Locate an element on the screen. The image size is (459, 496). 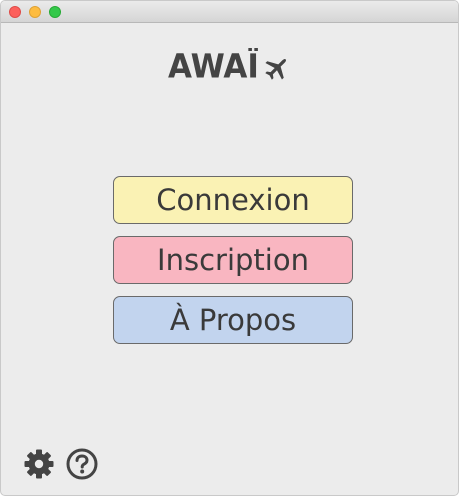
logo-text: AWAÏ is located at coordinates (213, 67).